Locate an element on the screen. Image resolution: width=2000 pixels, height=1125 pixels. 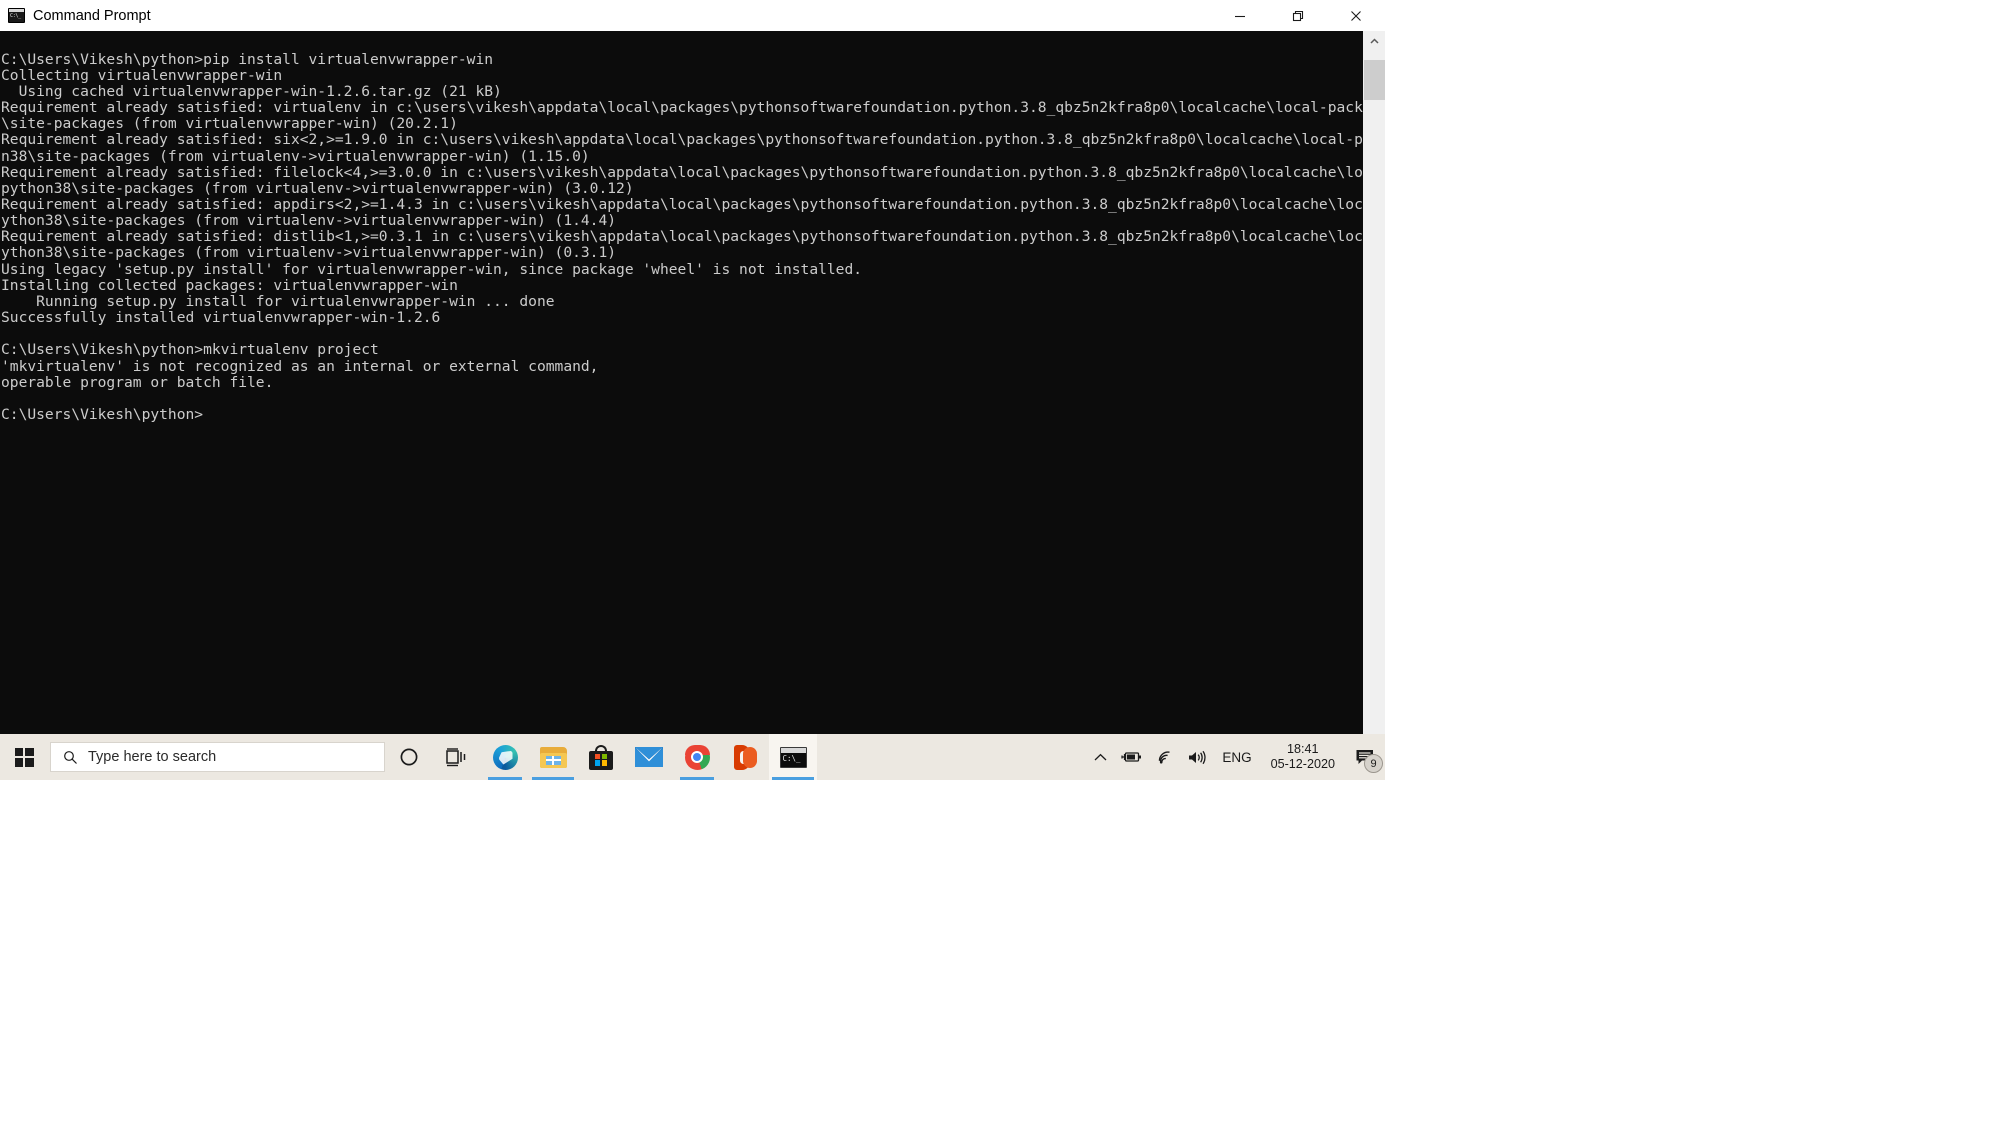
clock-date: 05-12-2020 is located at coordinates (1302, 764).